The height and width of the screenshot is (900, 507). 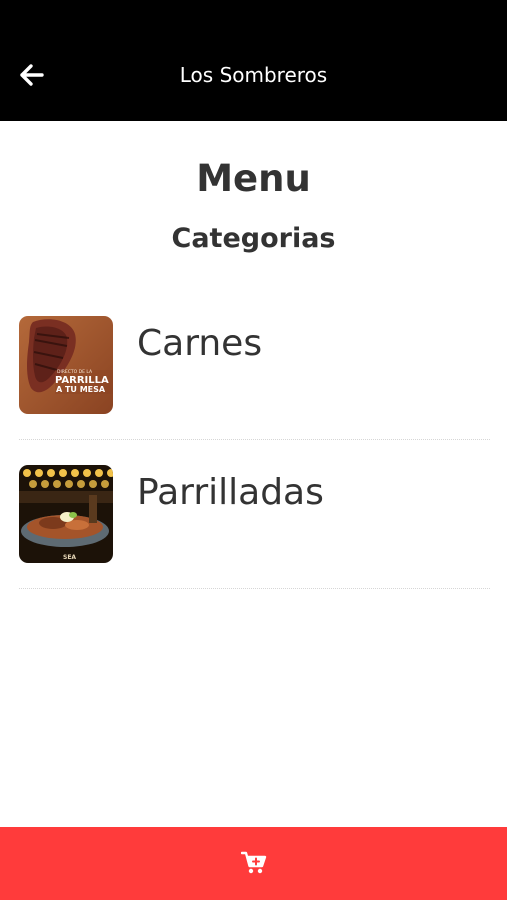 I want to click on category-label: Parrilladas, so click(x=230, y=492).